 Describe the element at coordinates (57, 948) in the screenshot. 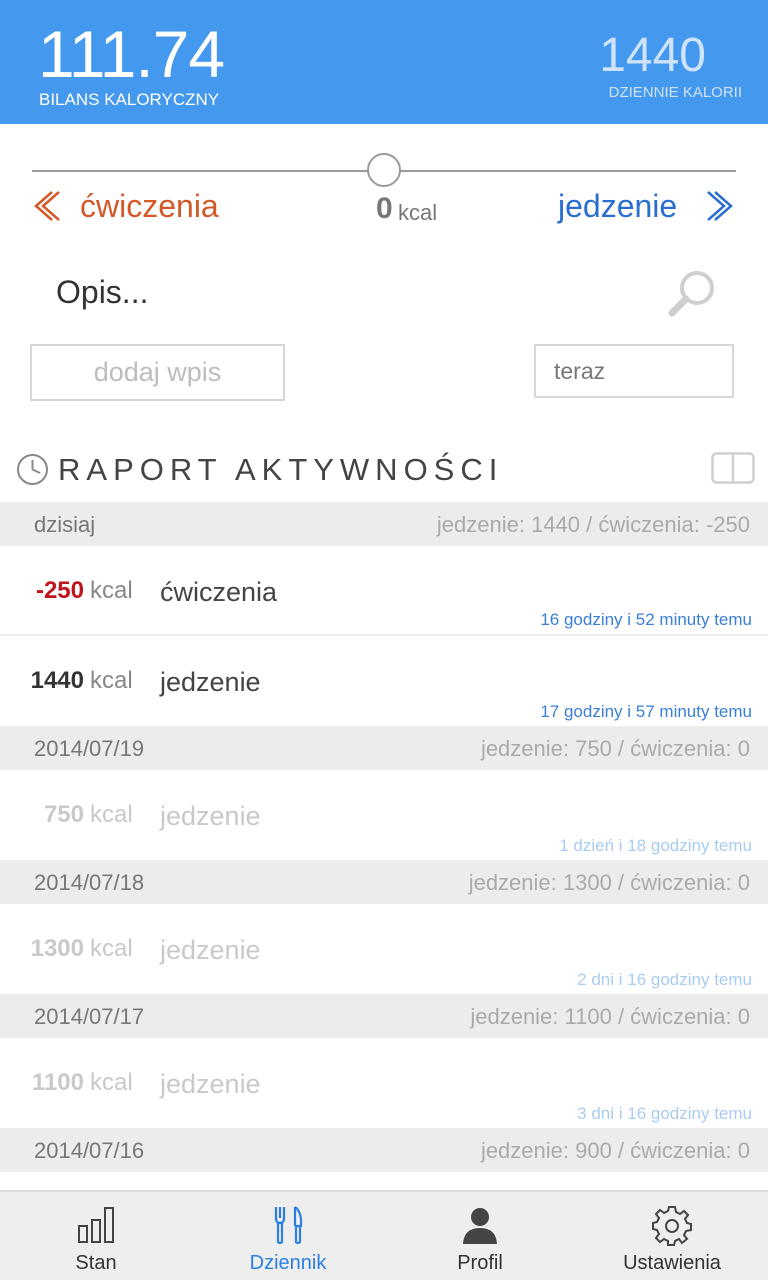

I see `entry-kcal-value: 1300` at that location.